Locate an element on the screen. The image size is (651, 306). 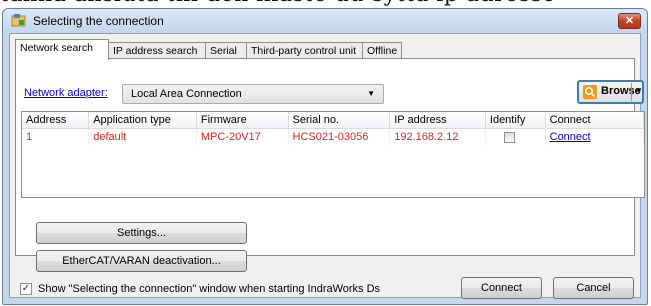
connect-link: Connect is located at coordinates (570, 137).